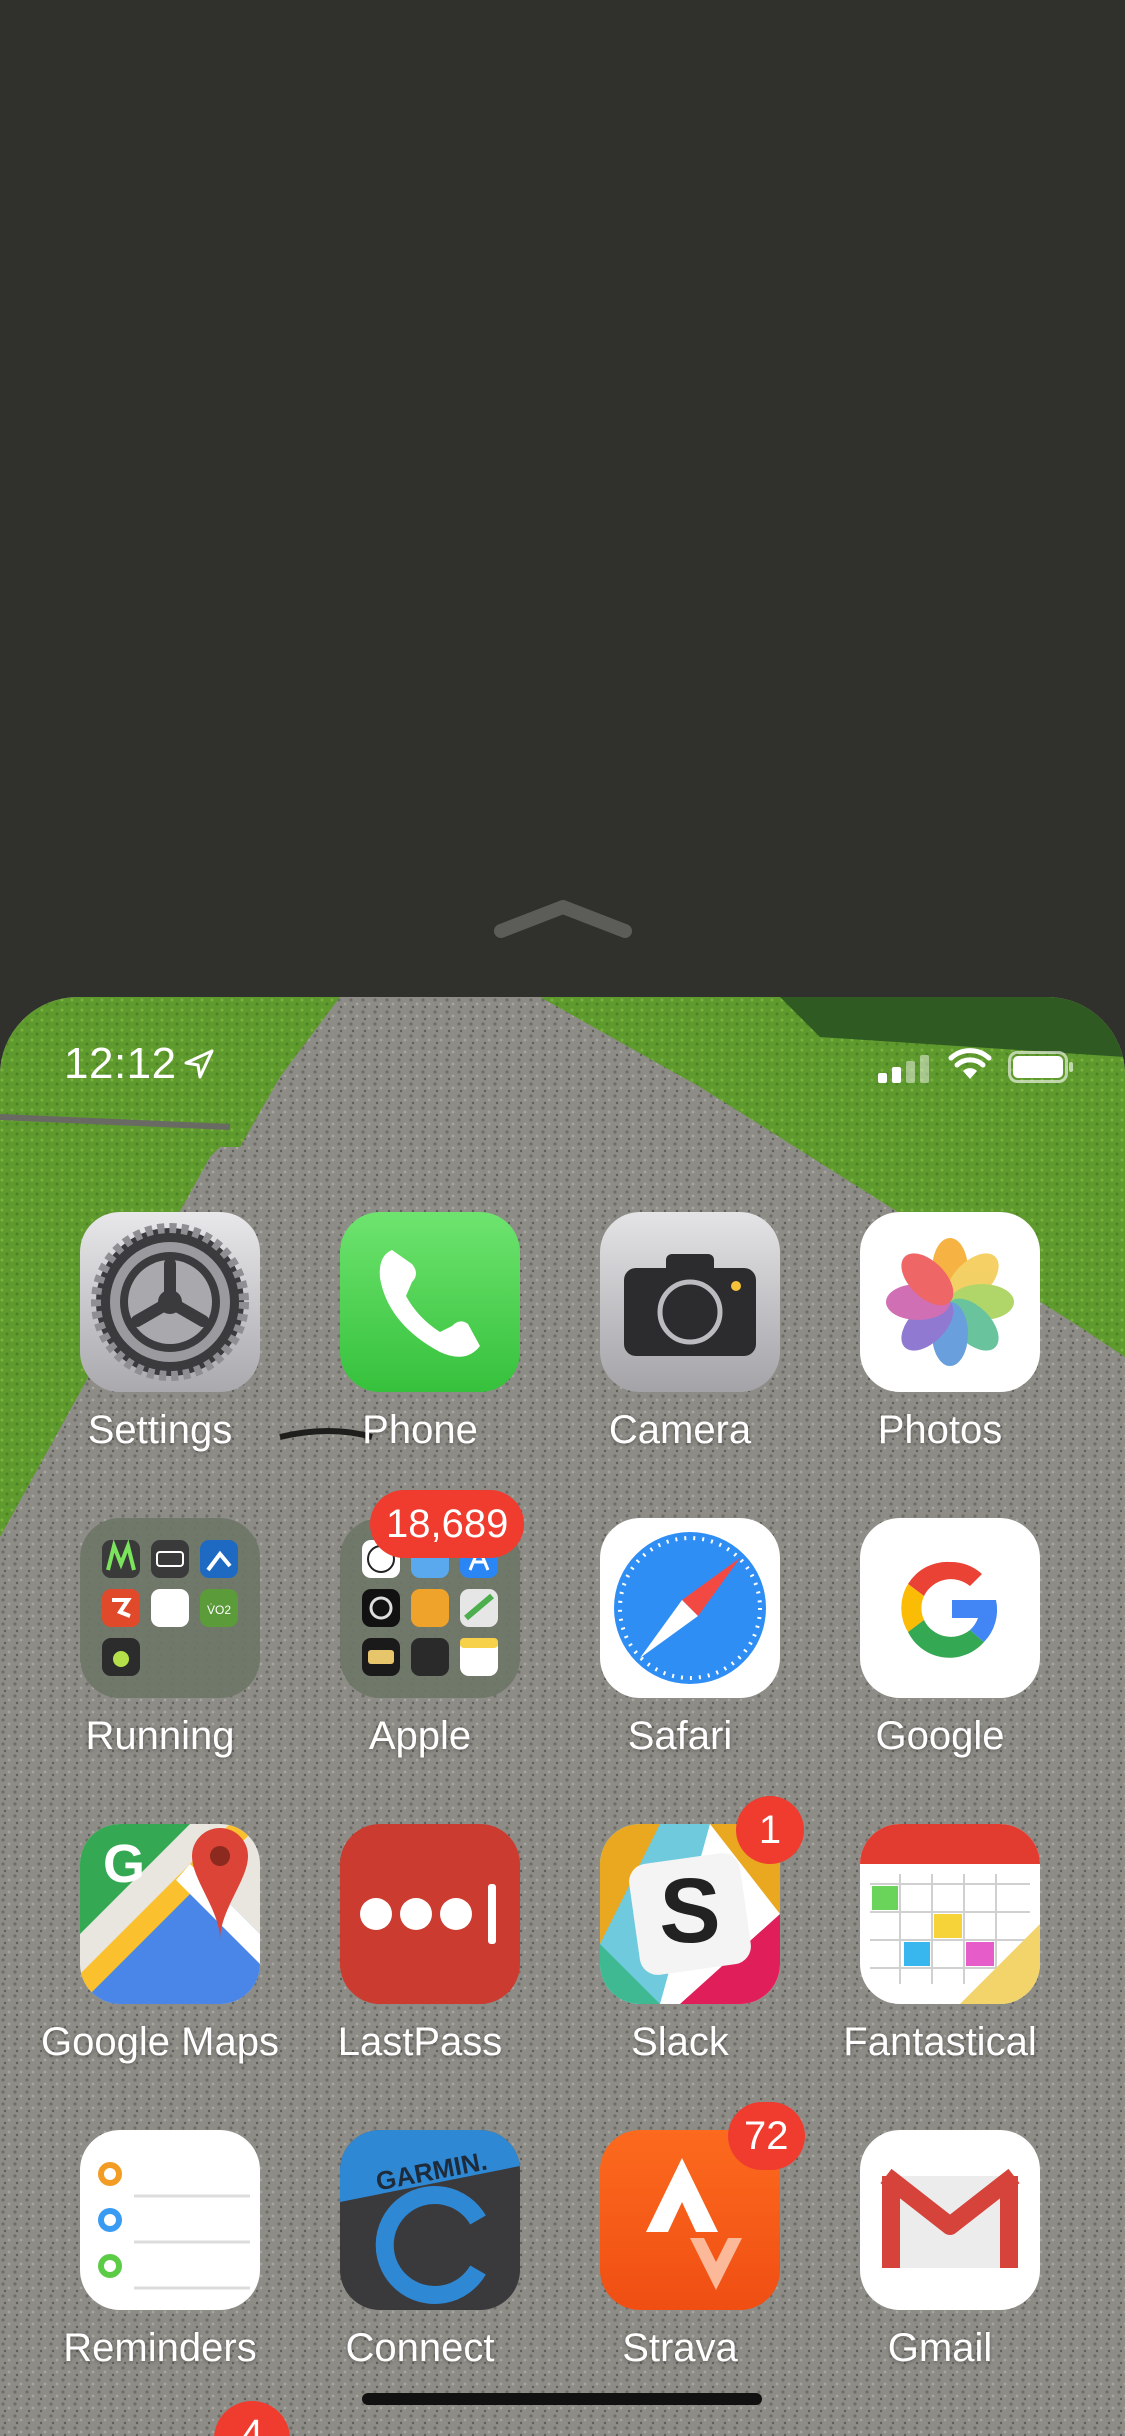 This screenshot has height=2436, width=1125. Describe the element at coordinates (950, 2220) in the screenshot. I see `gmail-icon` at that location.